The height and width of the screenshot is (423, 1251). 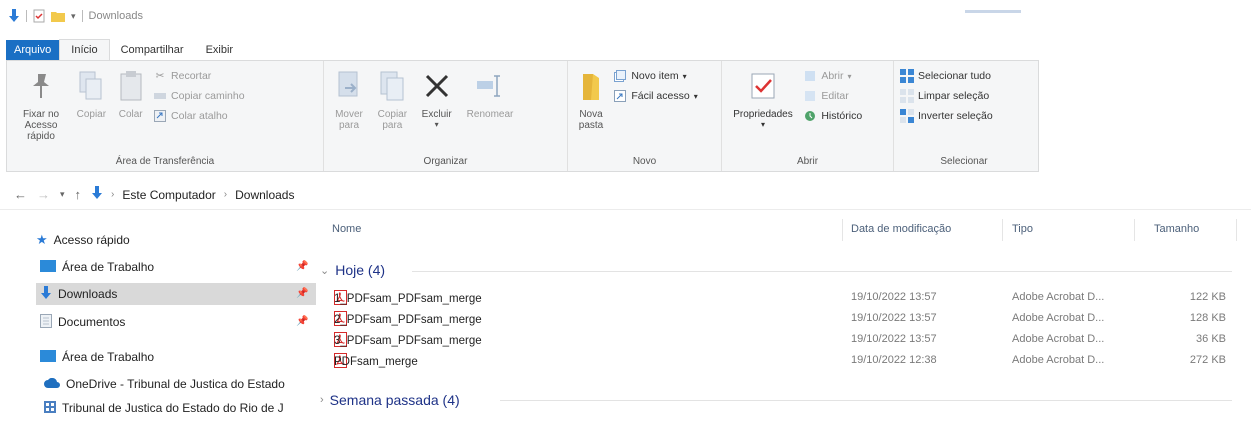 What do you see at coordinates (92, 322) in the screenshot?
I see `nav-item-documents-label: Documentos` at bounding box center [92, 322].